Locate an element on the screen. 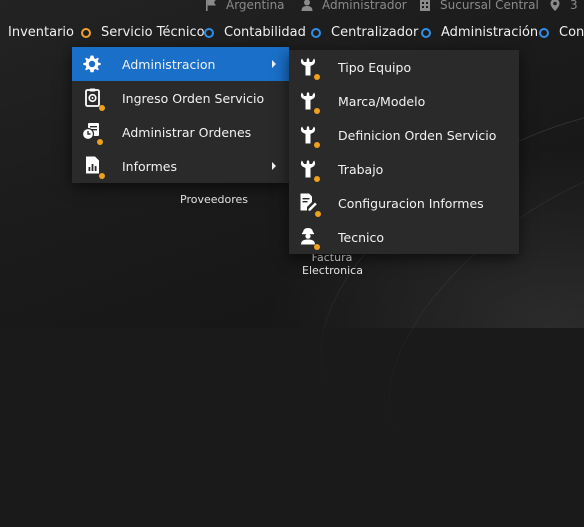 The image size is (584, 527). submenu-item-label: Tecnico is located at coordinates (361, 237).